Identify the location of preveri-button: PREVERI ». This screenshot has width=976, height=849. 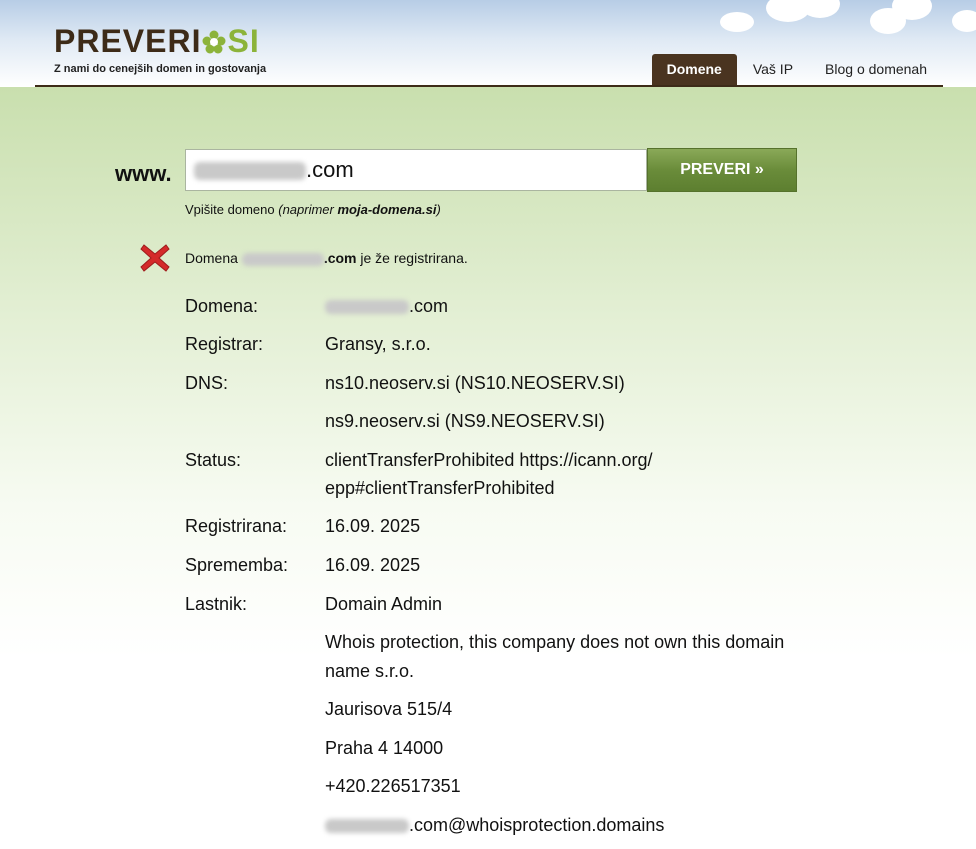
(722, 170).